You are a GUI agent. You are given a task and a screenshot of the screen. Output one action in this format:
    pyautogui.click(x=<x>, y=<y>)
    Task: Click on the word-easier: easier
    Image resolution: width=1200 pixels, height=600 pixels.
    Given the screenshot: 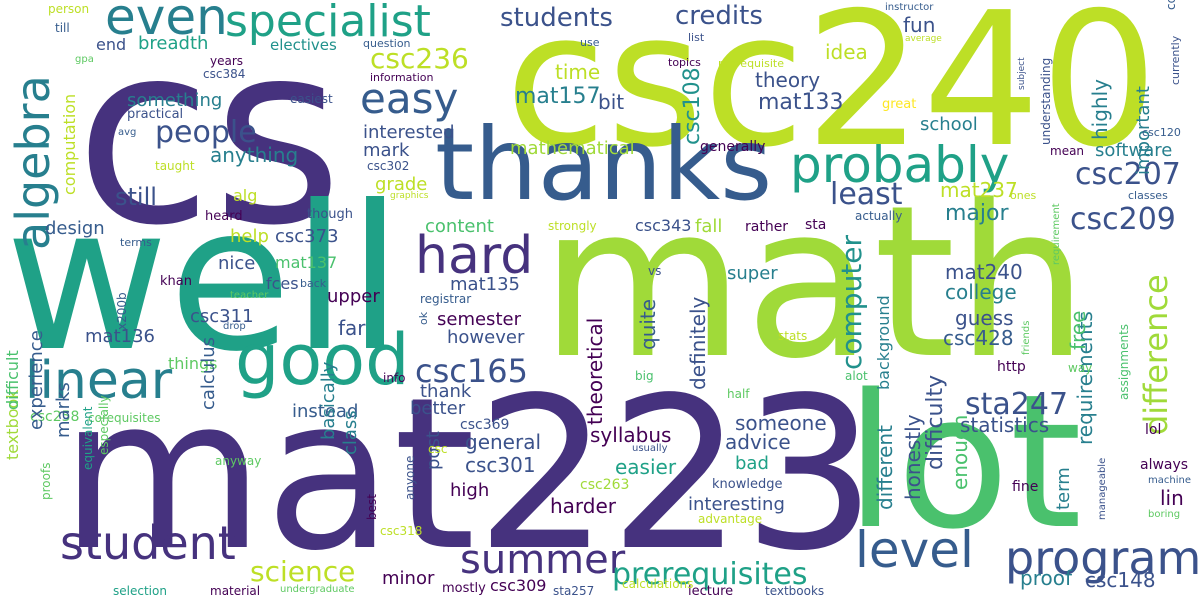 What is the action you would take?
    pyautogui.click(x=646, y=467)
    